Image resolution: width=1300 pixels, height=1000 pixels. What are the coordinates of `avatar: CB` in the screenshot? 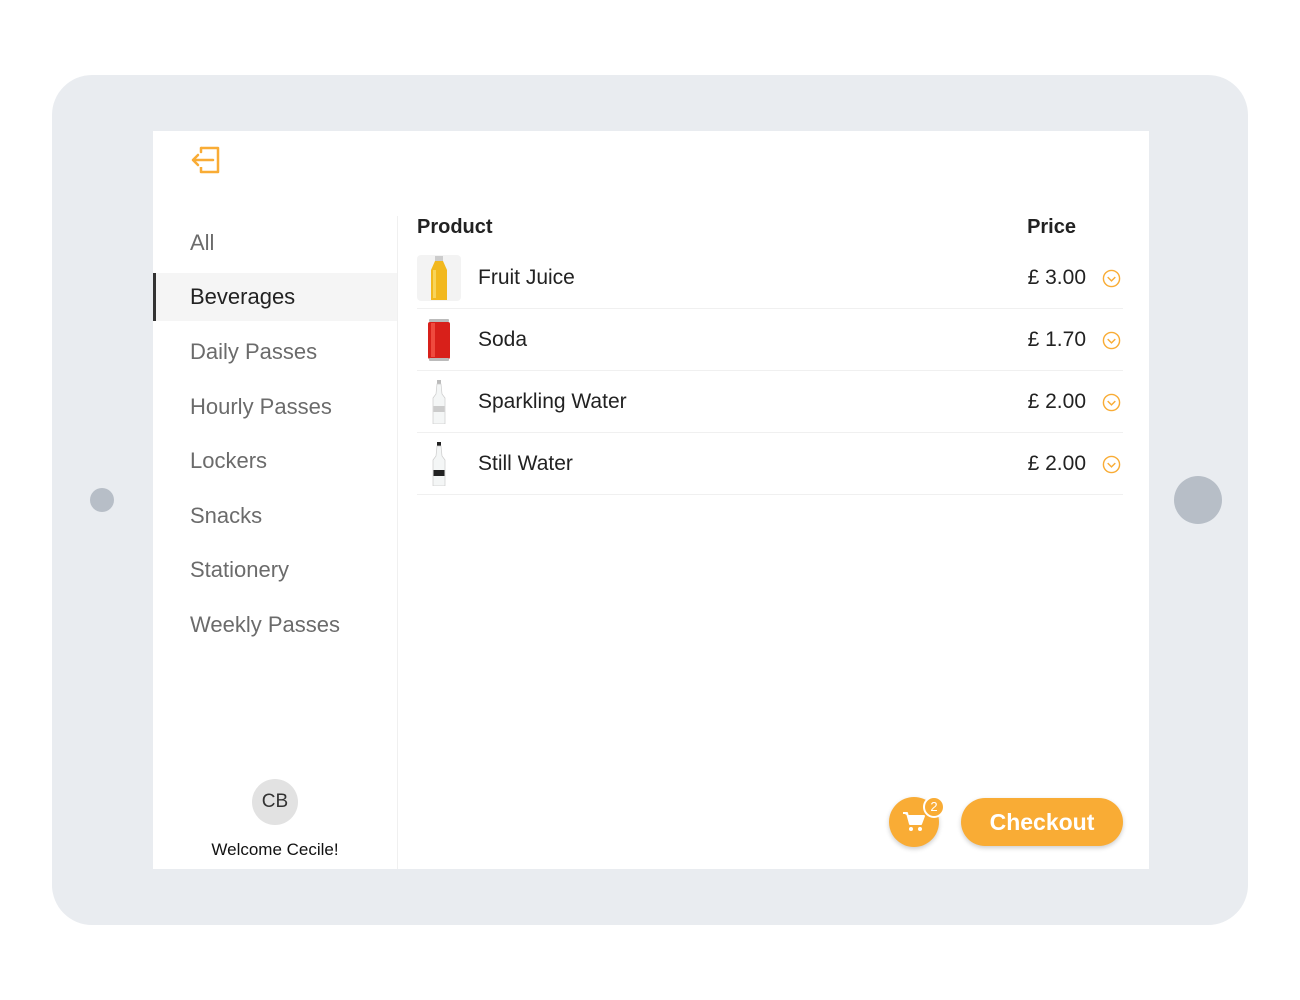 It's located at (275, 802).